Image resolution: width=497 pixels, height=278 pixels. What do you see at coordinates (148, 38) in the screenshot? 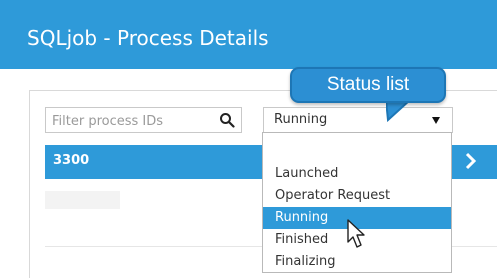
I see `window-title: SQLjob - Process Details` at bounding box center [148, 38].